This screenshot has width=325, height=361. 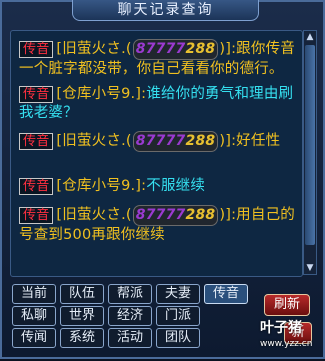 I want to click on chat-scrollbar: ▲ ▼, so click(x=310, y=152).